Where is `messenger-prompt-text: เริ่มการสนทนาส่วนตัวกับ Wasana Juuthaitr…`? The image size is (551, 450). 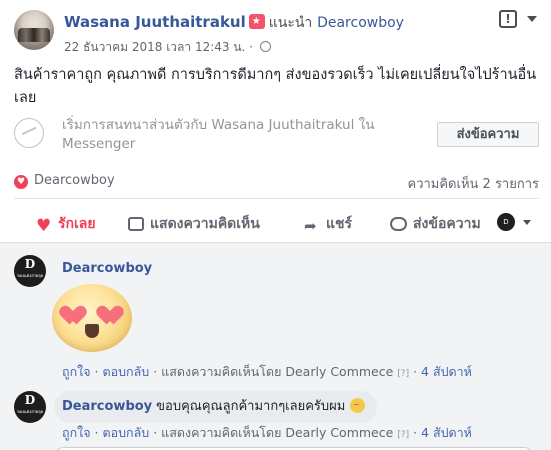
messenger-prompt-text: เริ่มการสนทนาส่วนตัวกับ Wasana Juuthaitr… is located at coordinates (218, 134).